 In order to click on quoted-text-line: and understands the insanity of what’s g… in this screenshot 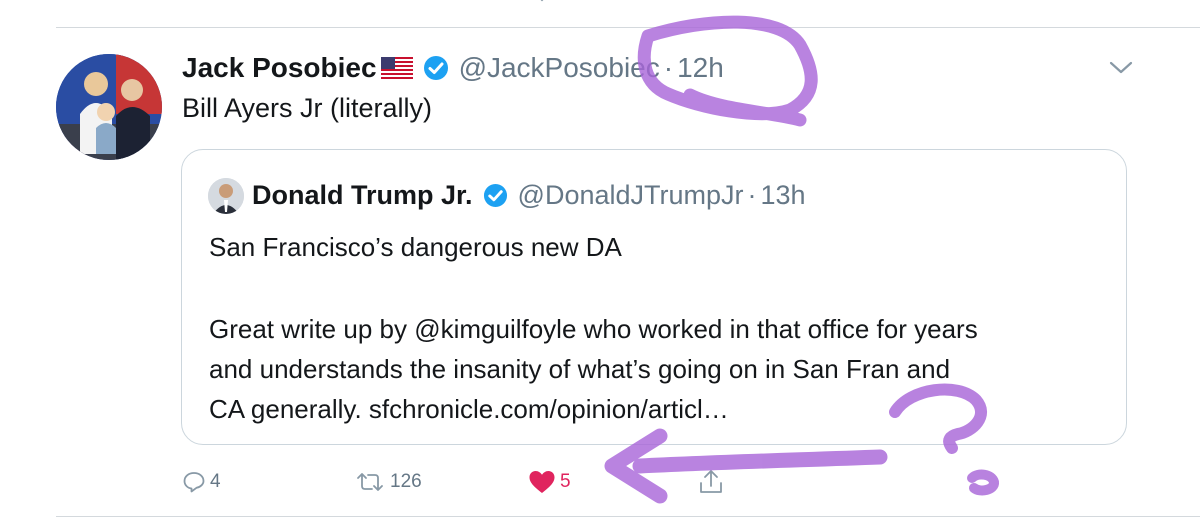, I will do `click(580, 369)`.